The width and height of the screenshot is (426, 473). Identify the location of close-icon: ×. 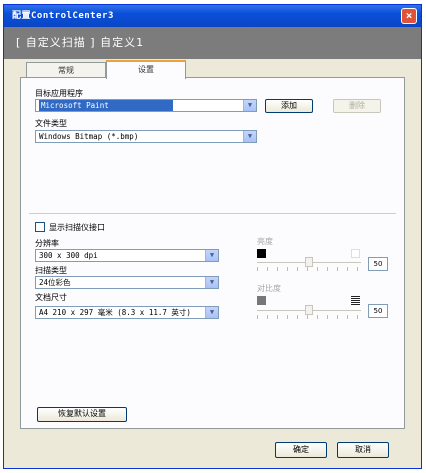
(409, 15).